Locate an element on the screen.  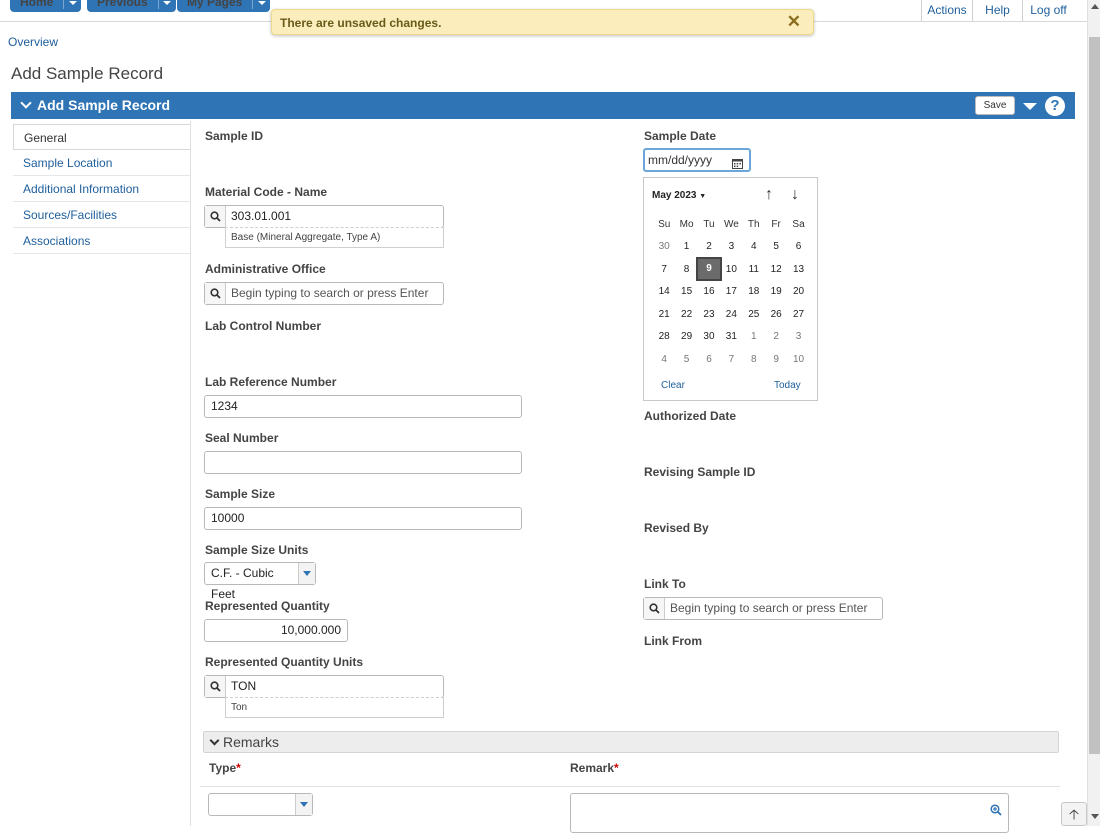
home-menu-button: Home is located at coordinates (46, 6).